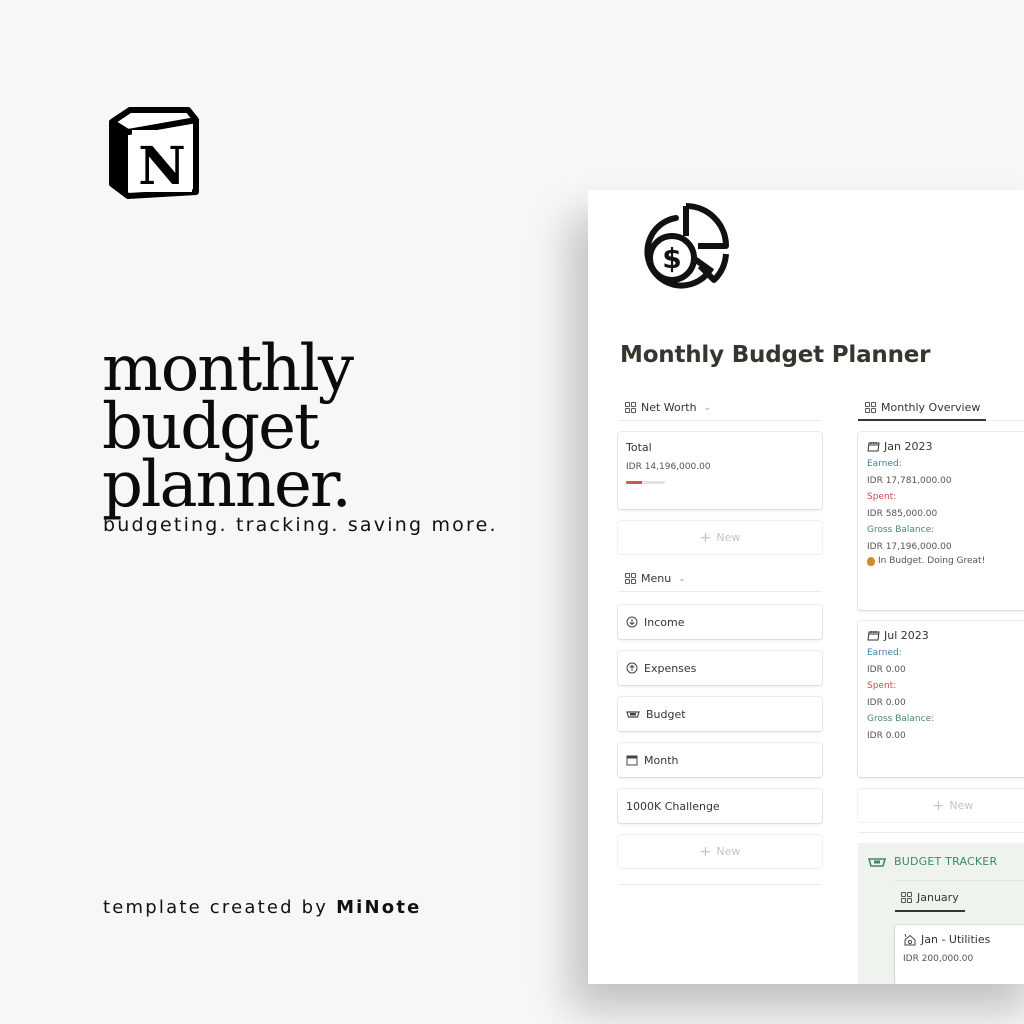 Image resolution: width=1024 pixels, height=1024 pixels. Describe the element at coordinates (908, 446) in the screenshot. I see `month-title: Jan 2023` at that location.